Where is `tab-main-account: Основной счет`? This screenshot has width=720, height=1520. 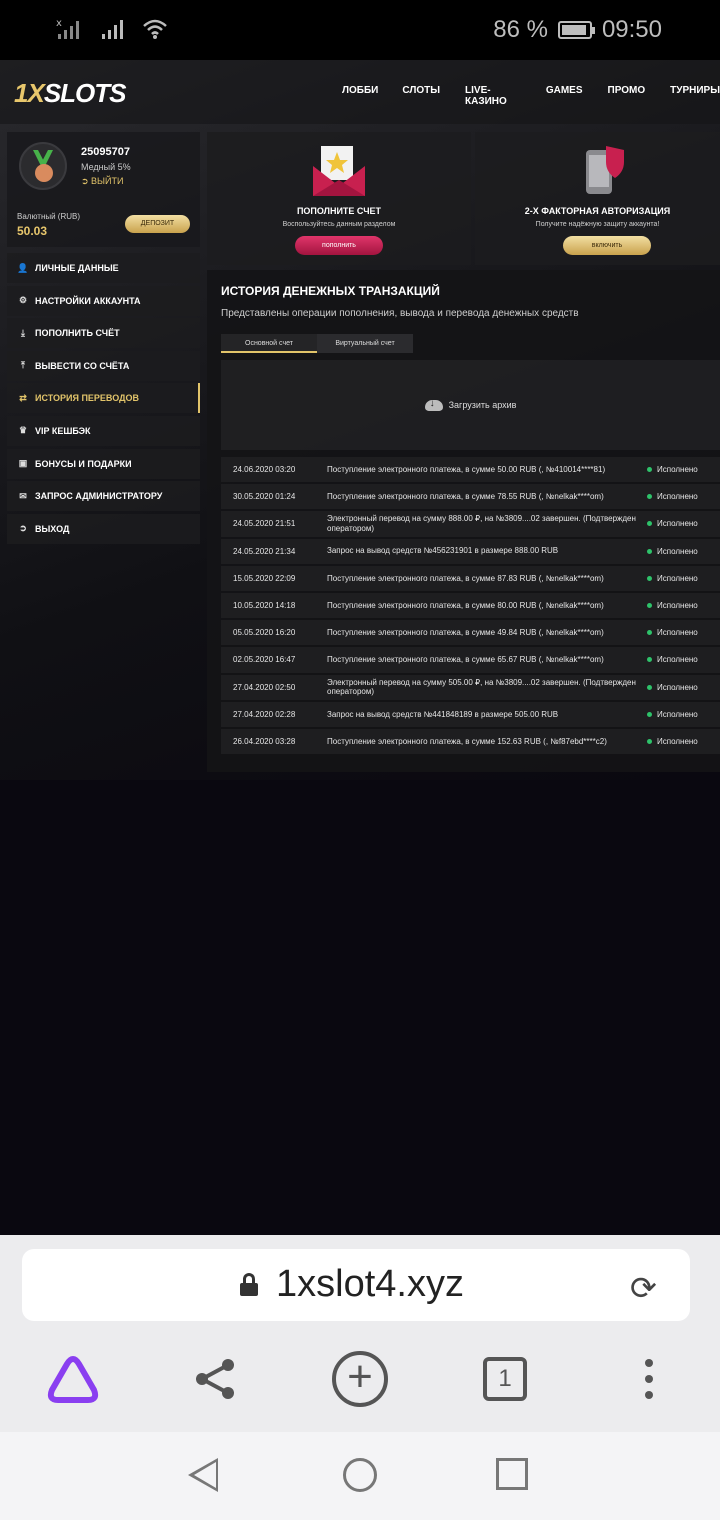
tab-main-account: Основной счет is located at coordinates (269, 343).